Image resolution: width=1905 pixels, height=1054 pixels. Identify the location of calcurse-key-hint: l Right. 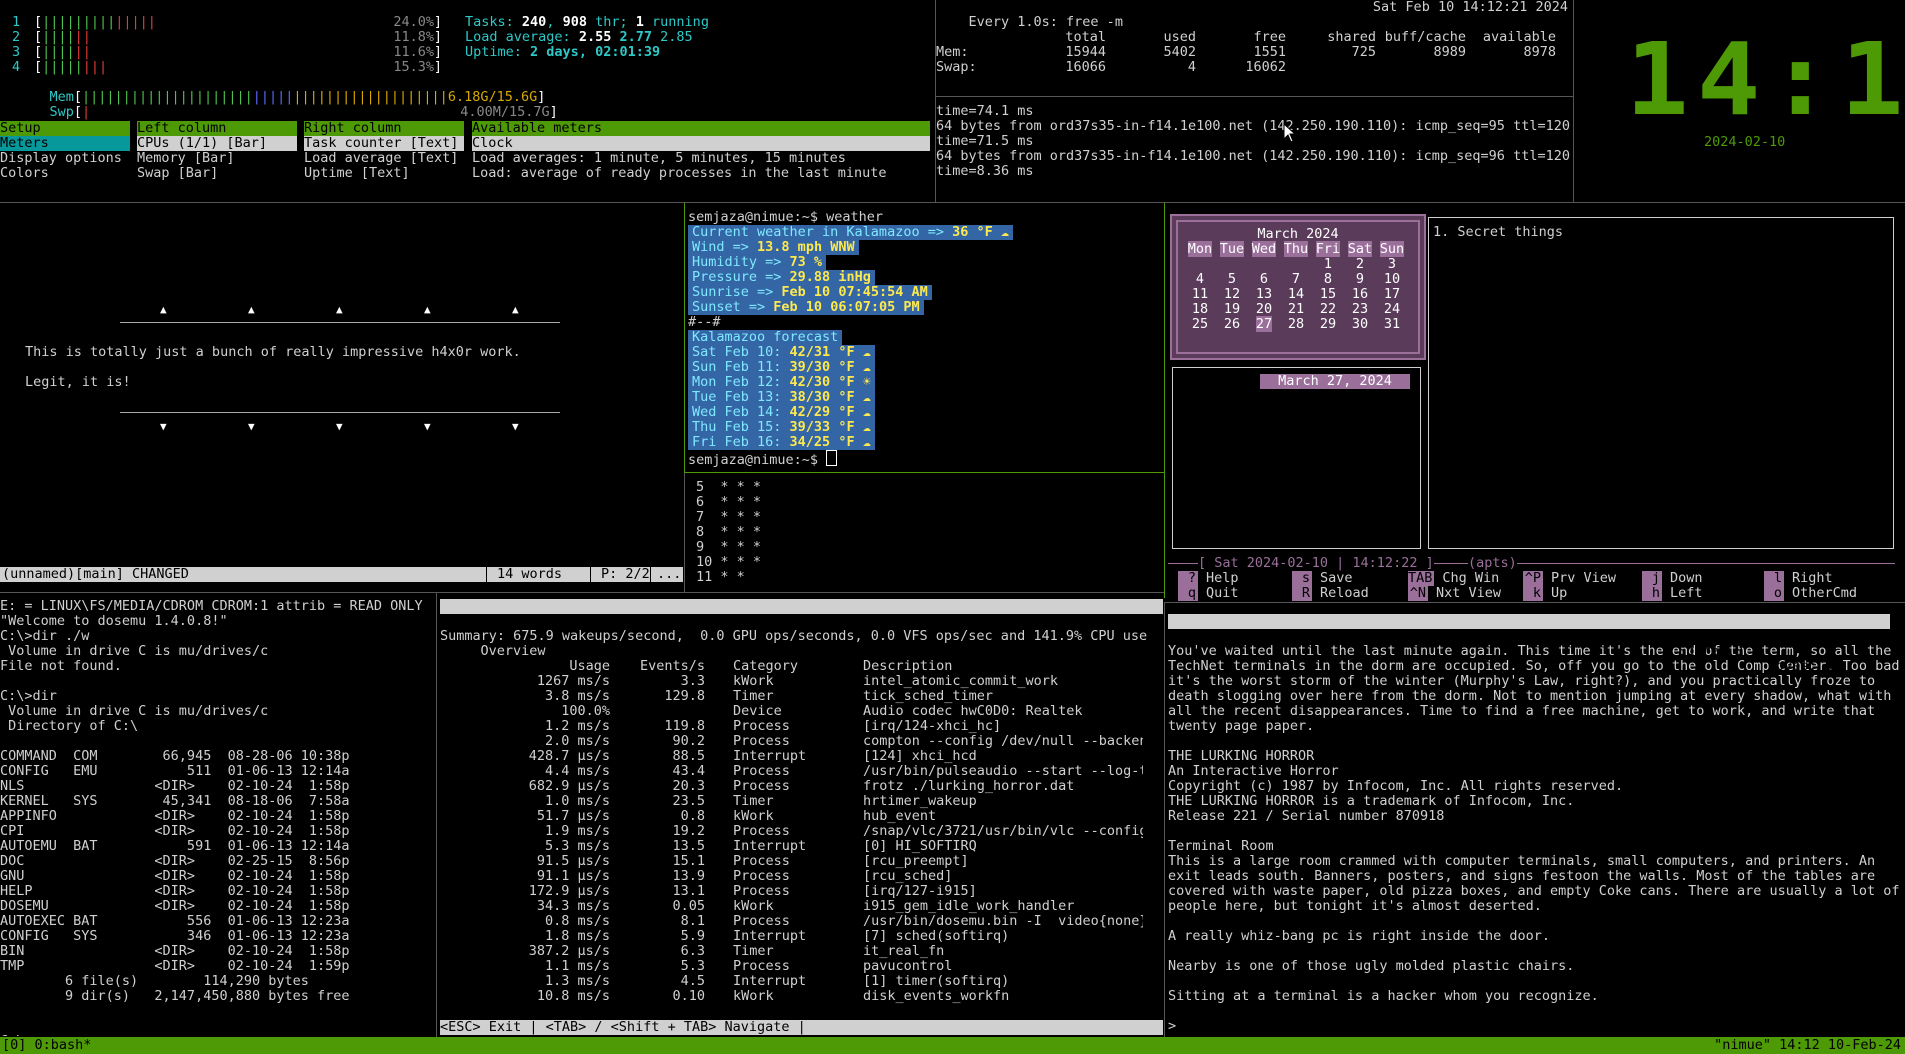
(1798, 578).